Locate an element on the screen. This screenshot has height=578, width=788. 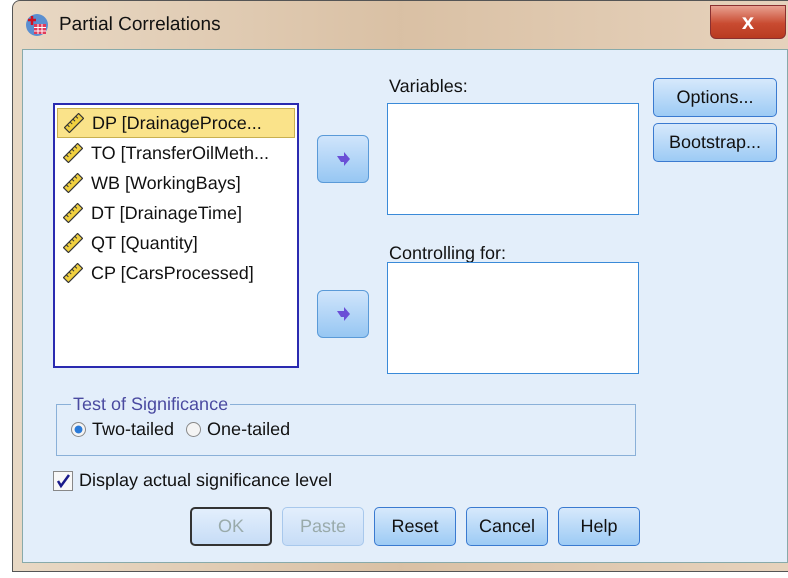
variable-item: CP [CarsProcessed] is located at coordinates (176, 273).